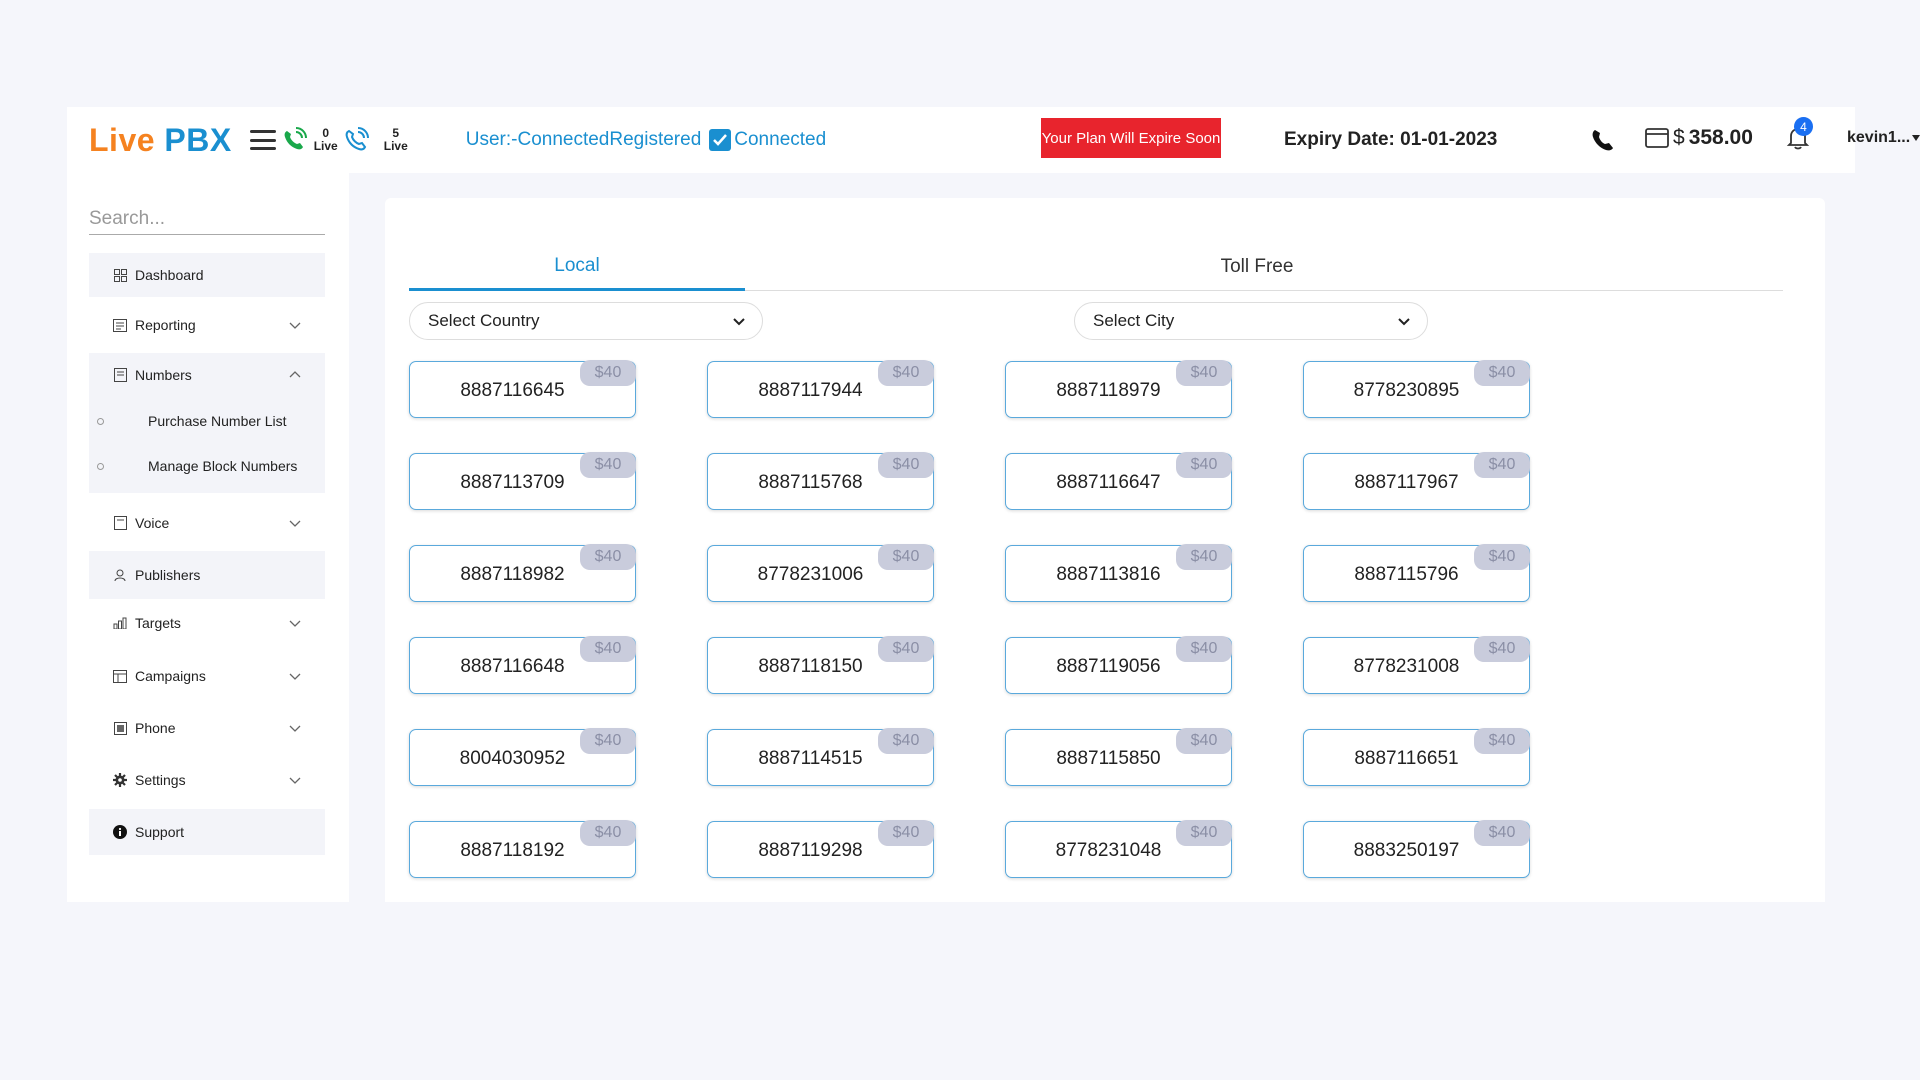 This screenshot has width=1920, height=1080. Describe the element at coordinates (1416, 573) in the screenshot. I see `number-card: 8887115796 $40` at that location.